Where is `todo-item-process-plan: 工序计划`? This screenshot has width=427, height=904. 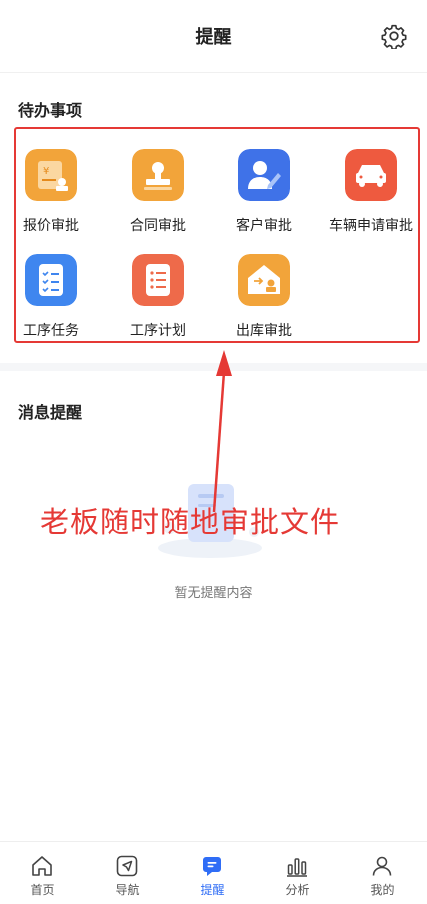
todo-item-process-plan: 工序计划 is located at coordinates (158, 287).